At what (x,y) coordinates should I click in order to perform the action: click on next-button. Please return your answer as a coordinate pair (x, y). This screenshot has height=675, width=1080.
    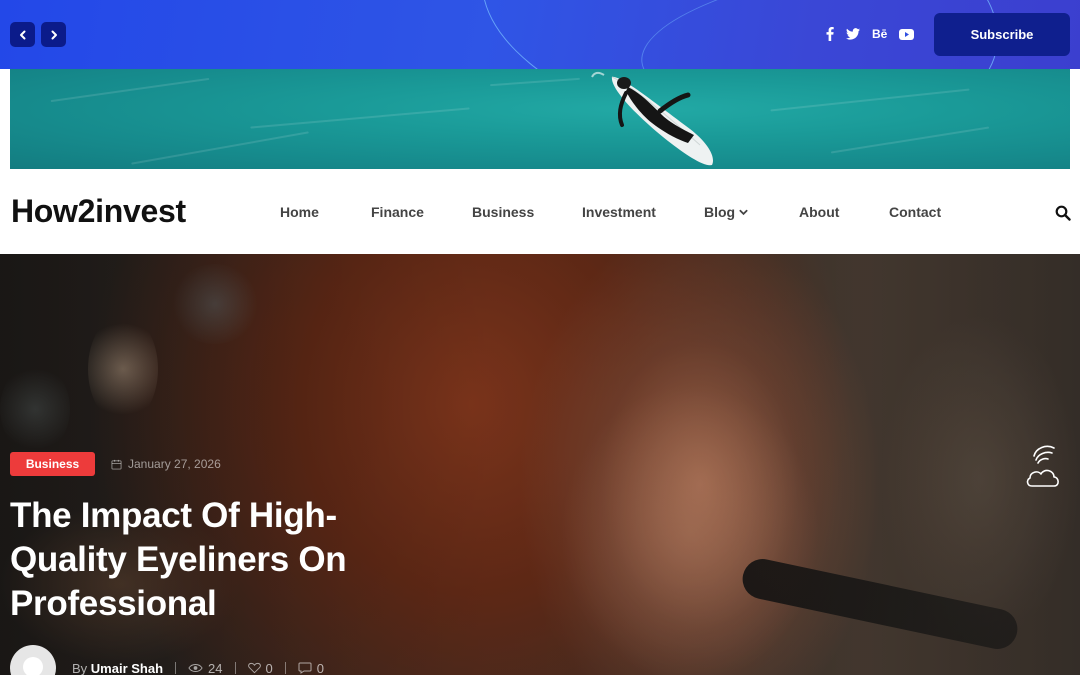
    Looking at the image, I should click on (53, 34).